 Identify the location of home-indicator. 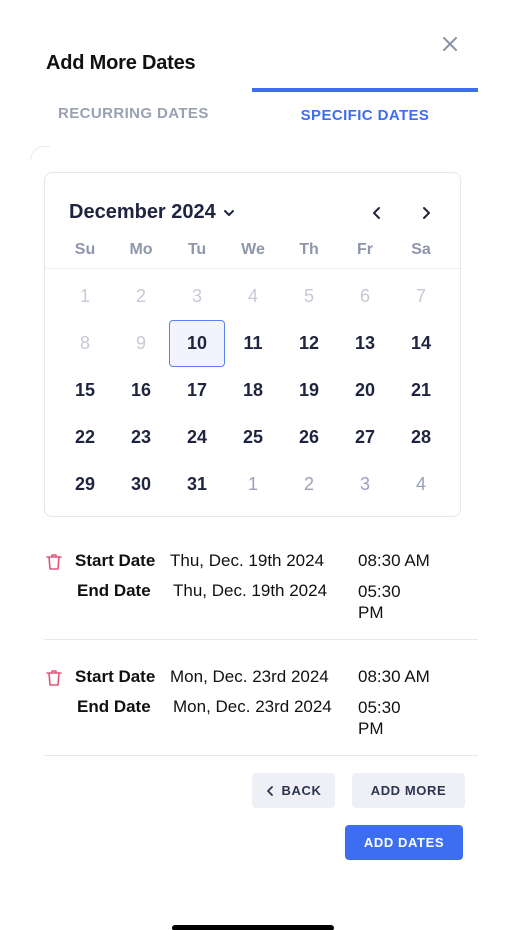
(253, 927).